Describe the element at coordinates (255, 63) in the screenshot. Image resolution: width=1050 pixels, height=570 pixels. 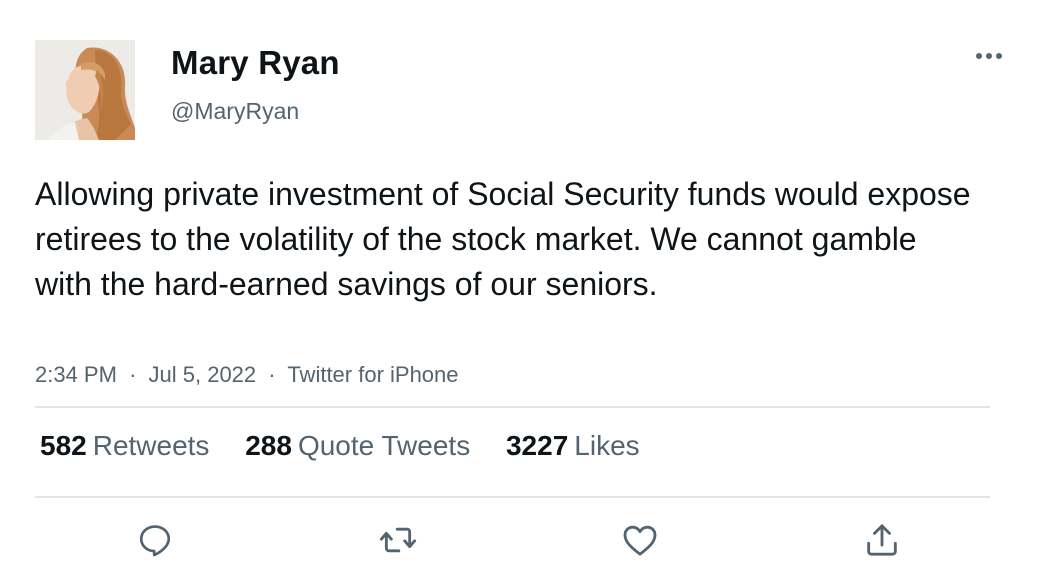
I see `author-name: Mary Ryan` at that location.